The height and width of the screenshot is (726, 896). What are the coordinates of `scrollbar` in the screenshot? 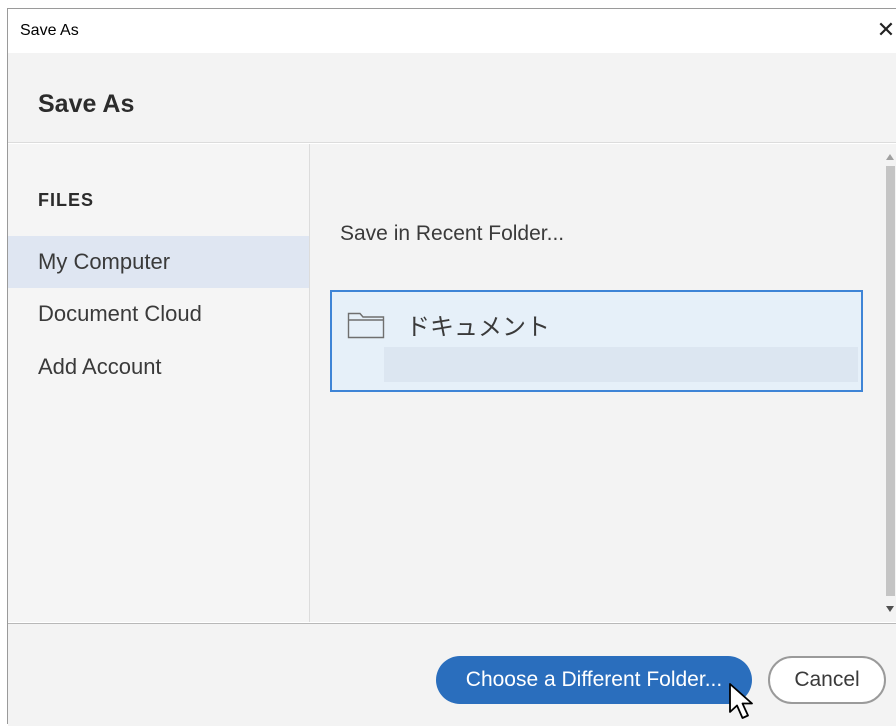 It's located at (890, 383).